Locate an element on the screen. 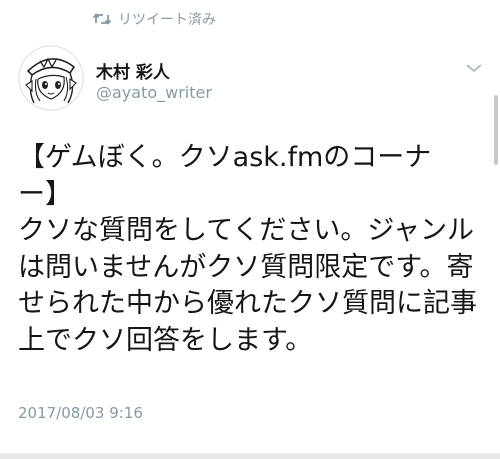 This screenshot has height=459, width=500. retweet-indicator: リツイート済み is located at coordinates (154, 19).